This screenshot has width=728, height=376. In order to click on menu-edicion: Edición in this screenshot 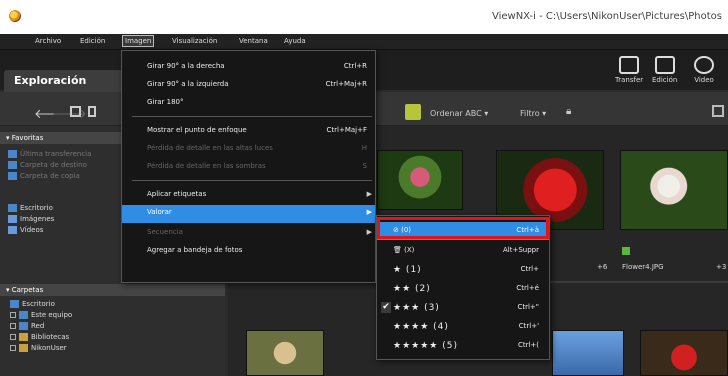, I will do `click(92, 41)`.